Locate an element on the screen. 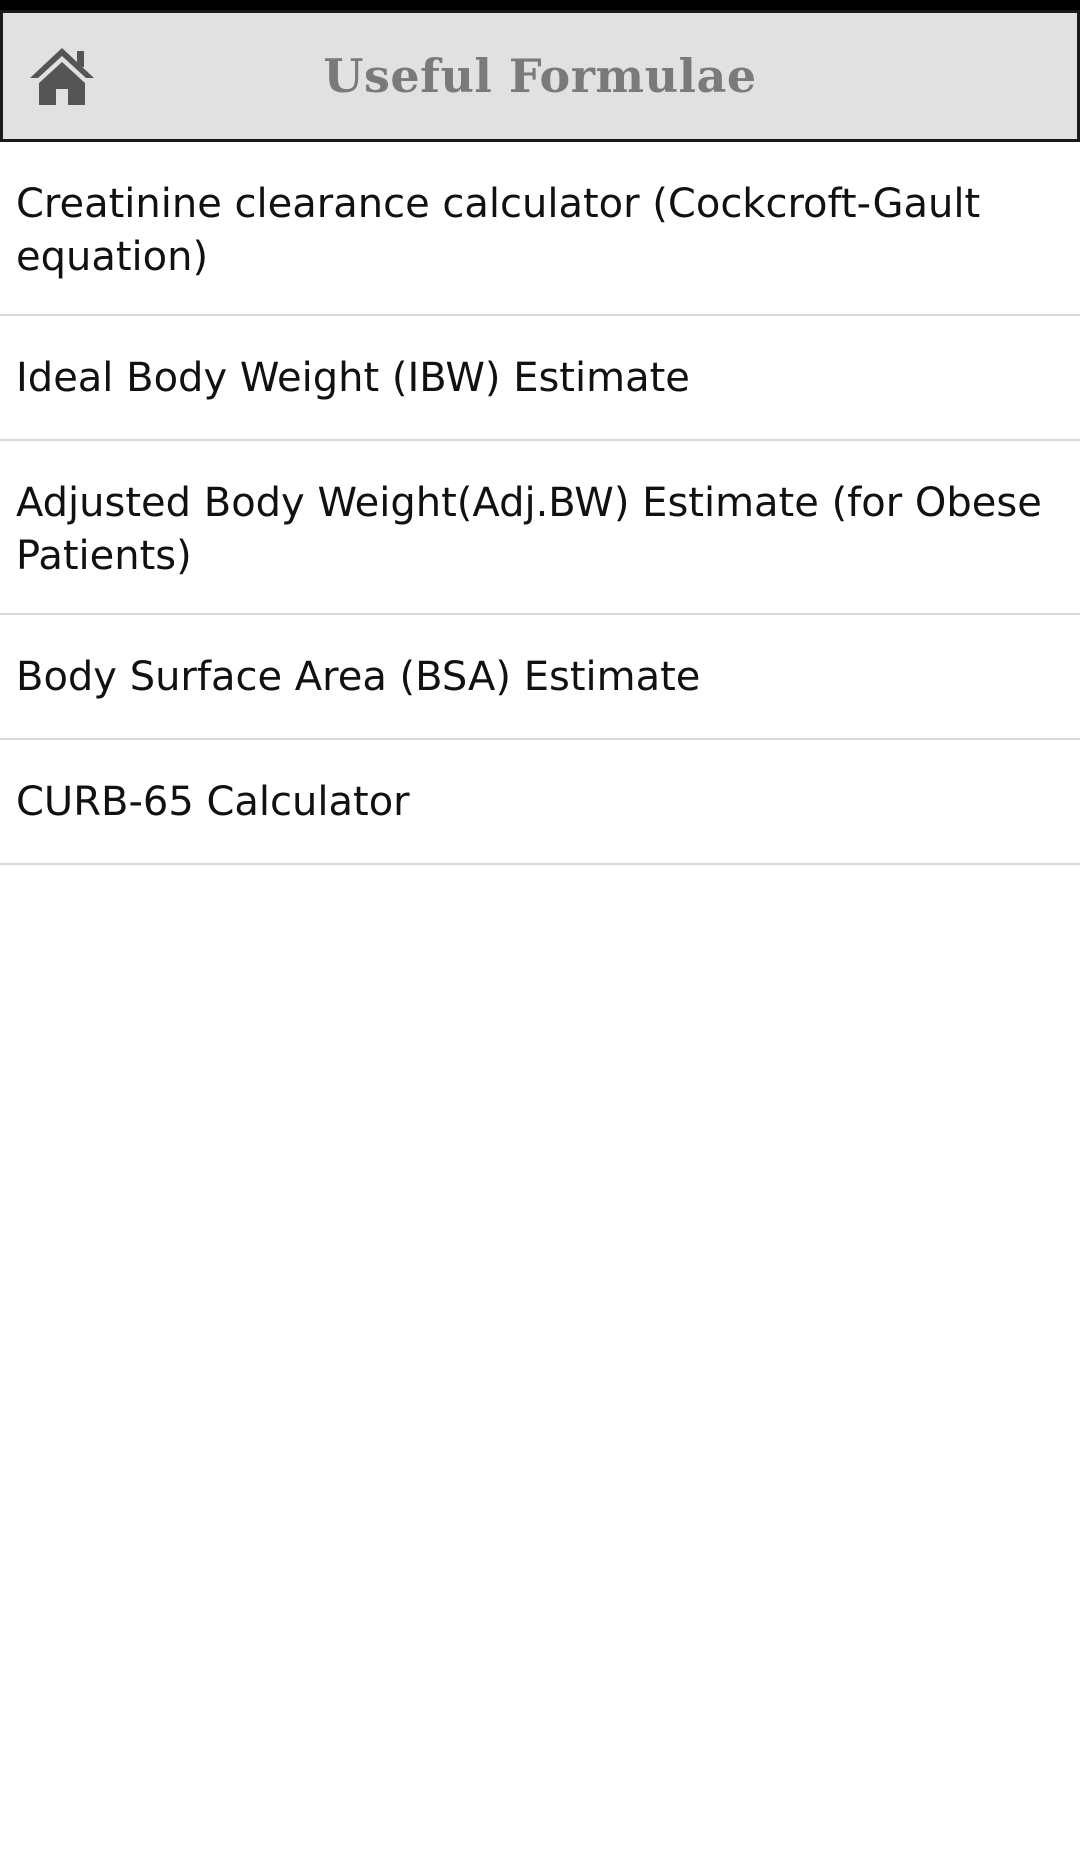 The image size is (1080, 1852). list-item-curb-65: CURB-65 Calculator is located at coordinates (540, 802).